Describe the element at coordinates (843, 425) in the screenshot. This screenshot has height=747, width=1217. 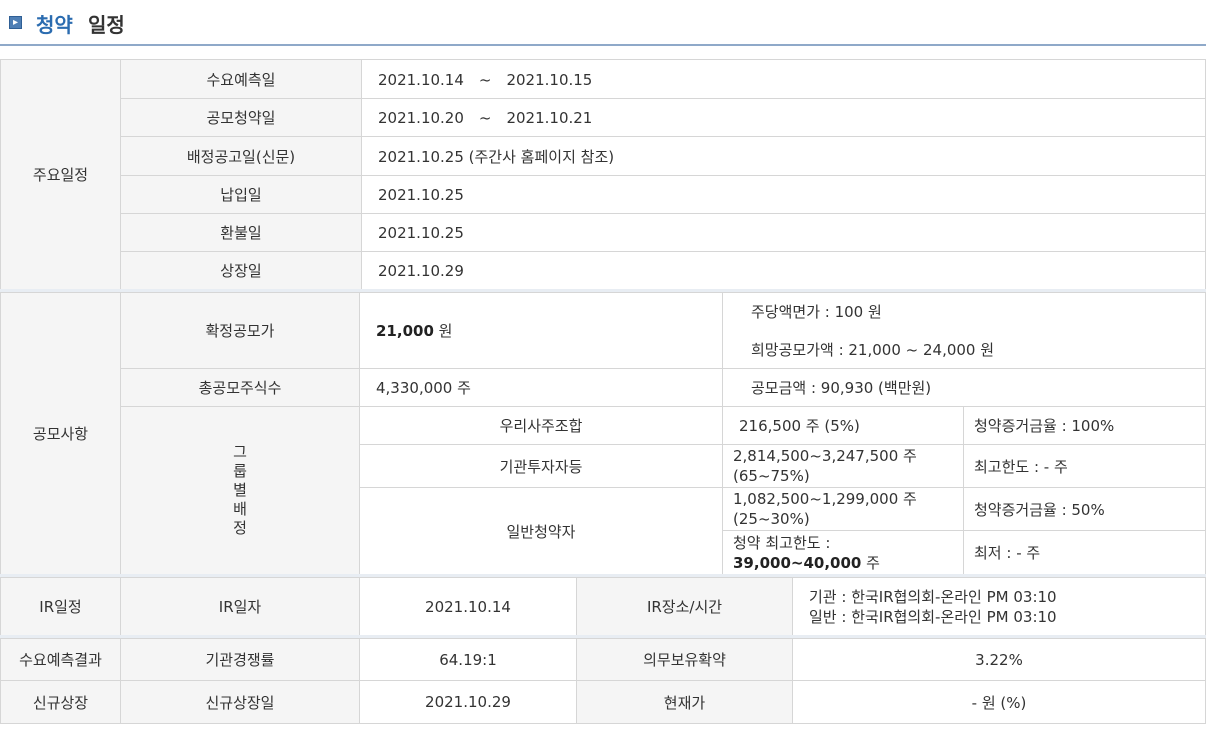
I see `group-shares-1: 216,500 주 (5%)` at that location.